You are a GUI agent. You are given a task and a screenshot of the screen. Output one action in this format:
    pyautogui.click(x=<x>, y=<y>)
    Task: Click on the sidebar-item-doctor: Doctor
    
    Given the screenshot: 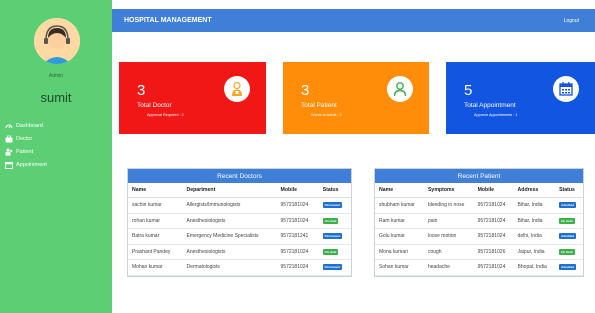 What is the action you would take?
    pyautogui.click(x=26, y=138)
    